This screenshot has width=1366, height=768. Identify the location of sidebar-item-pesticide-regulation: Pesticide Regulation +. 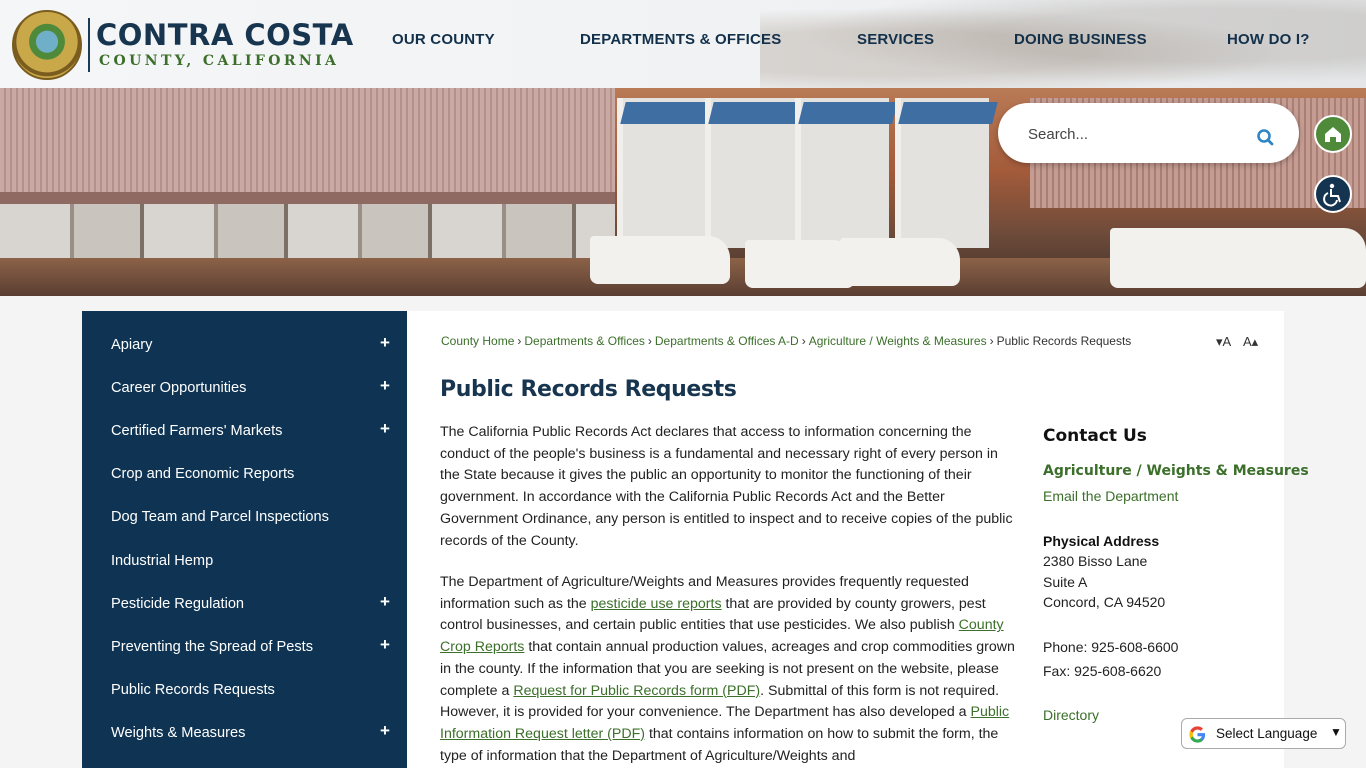
(244, 605).